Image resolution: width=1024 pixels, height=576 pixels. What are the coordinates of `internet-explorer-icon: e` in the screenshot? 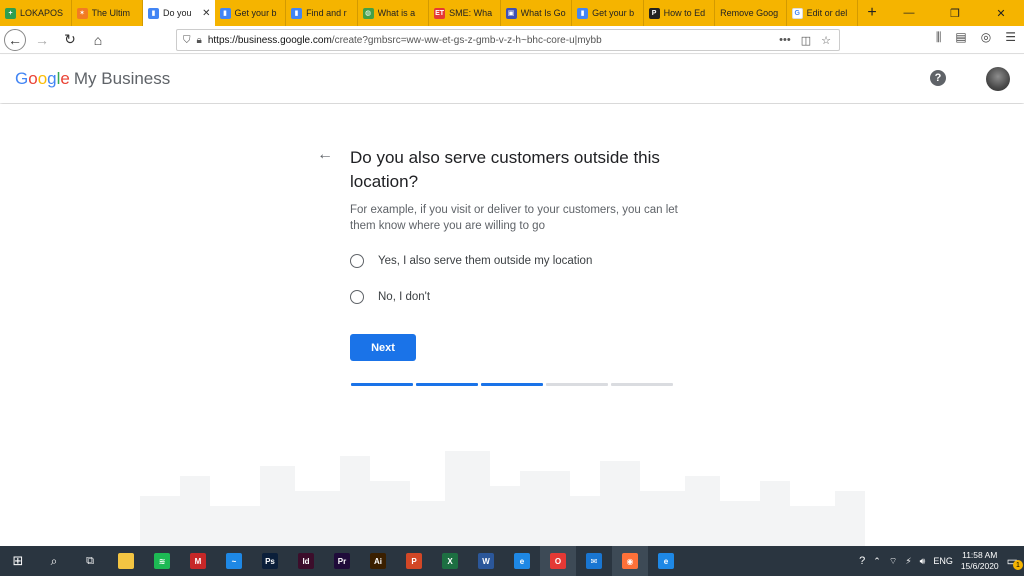 It's located at (522, 561).